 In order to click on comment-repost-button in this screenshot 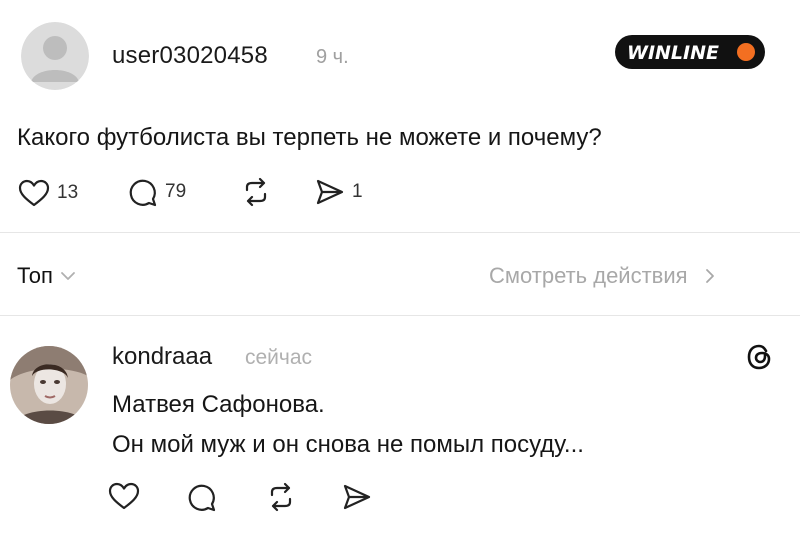, I will do `click(281, 499)`.